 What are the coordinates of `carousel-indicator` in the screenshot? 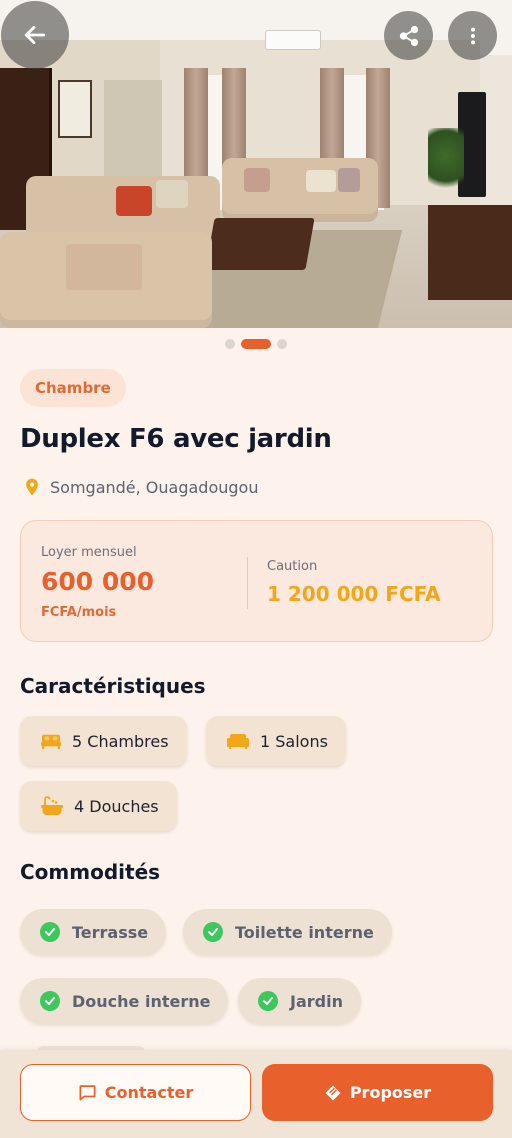 It's located at (256, 344).